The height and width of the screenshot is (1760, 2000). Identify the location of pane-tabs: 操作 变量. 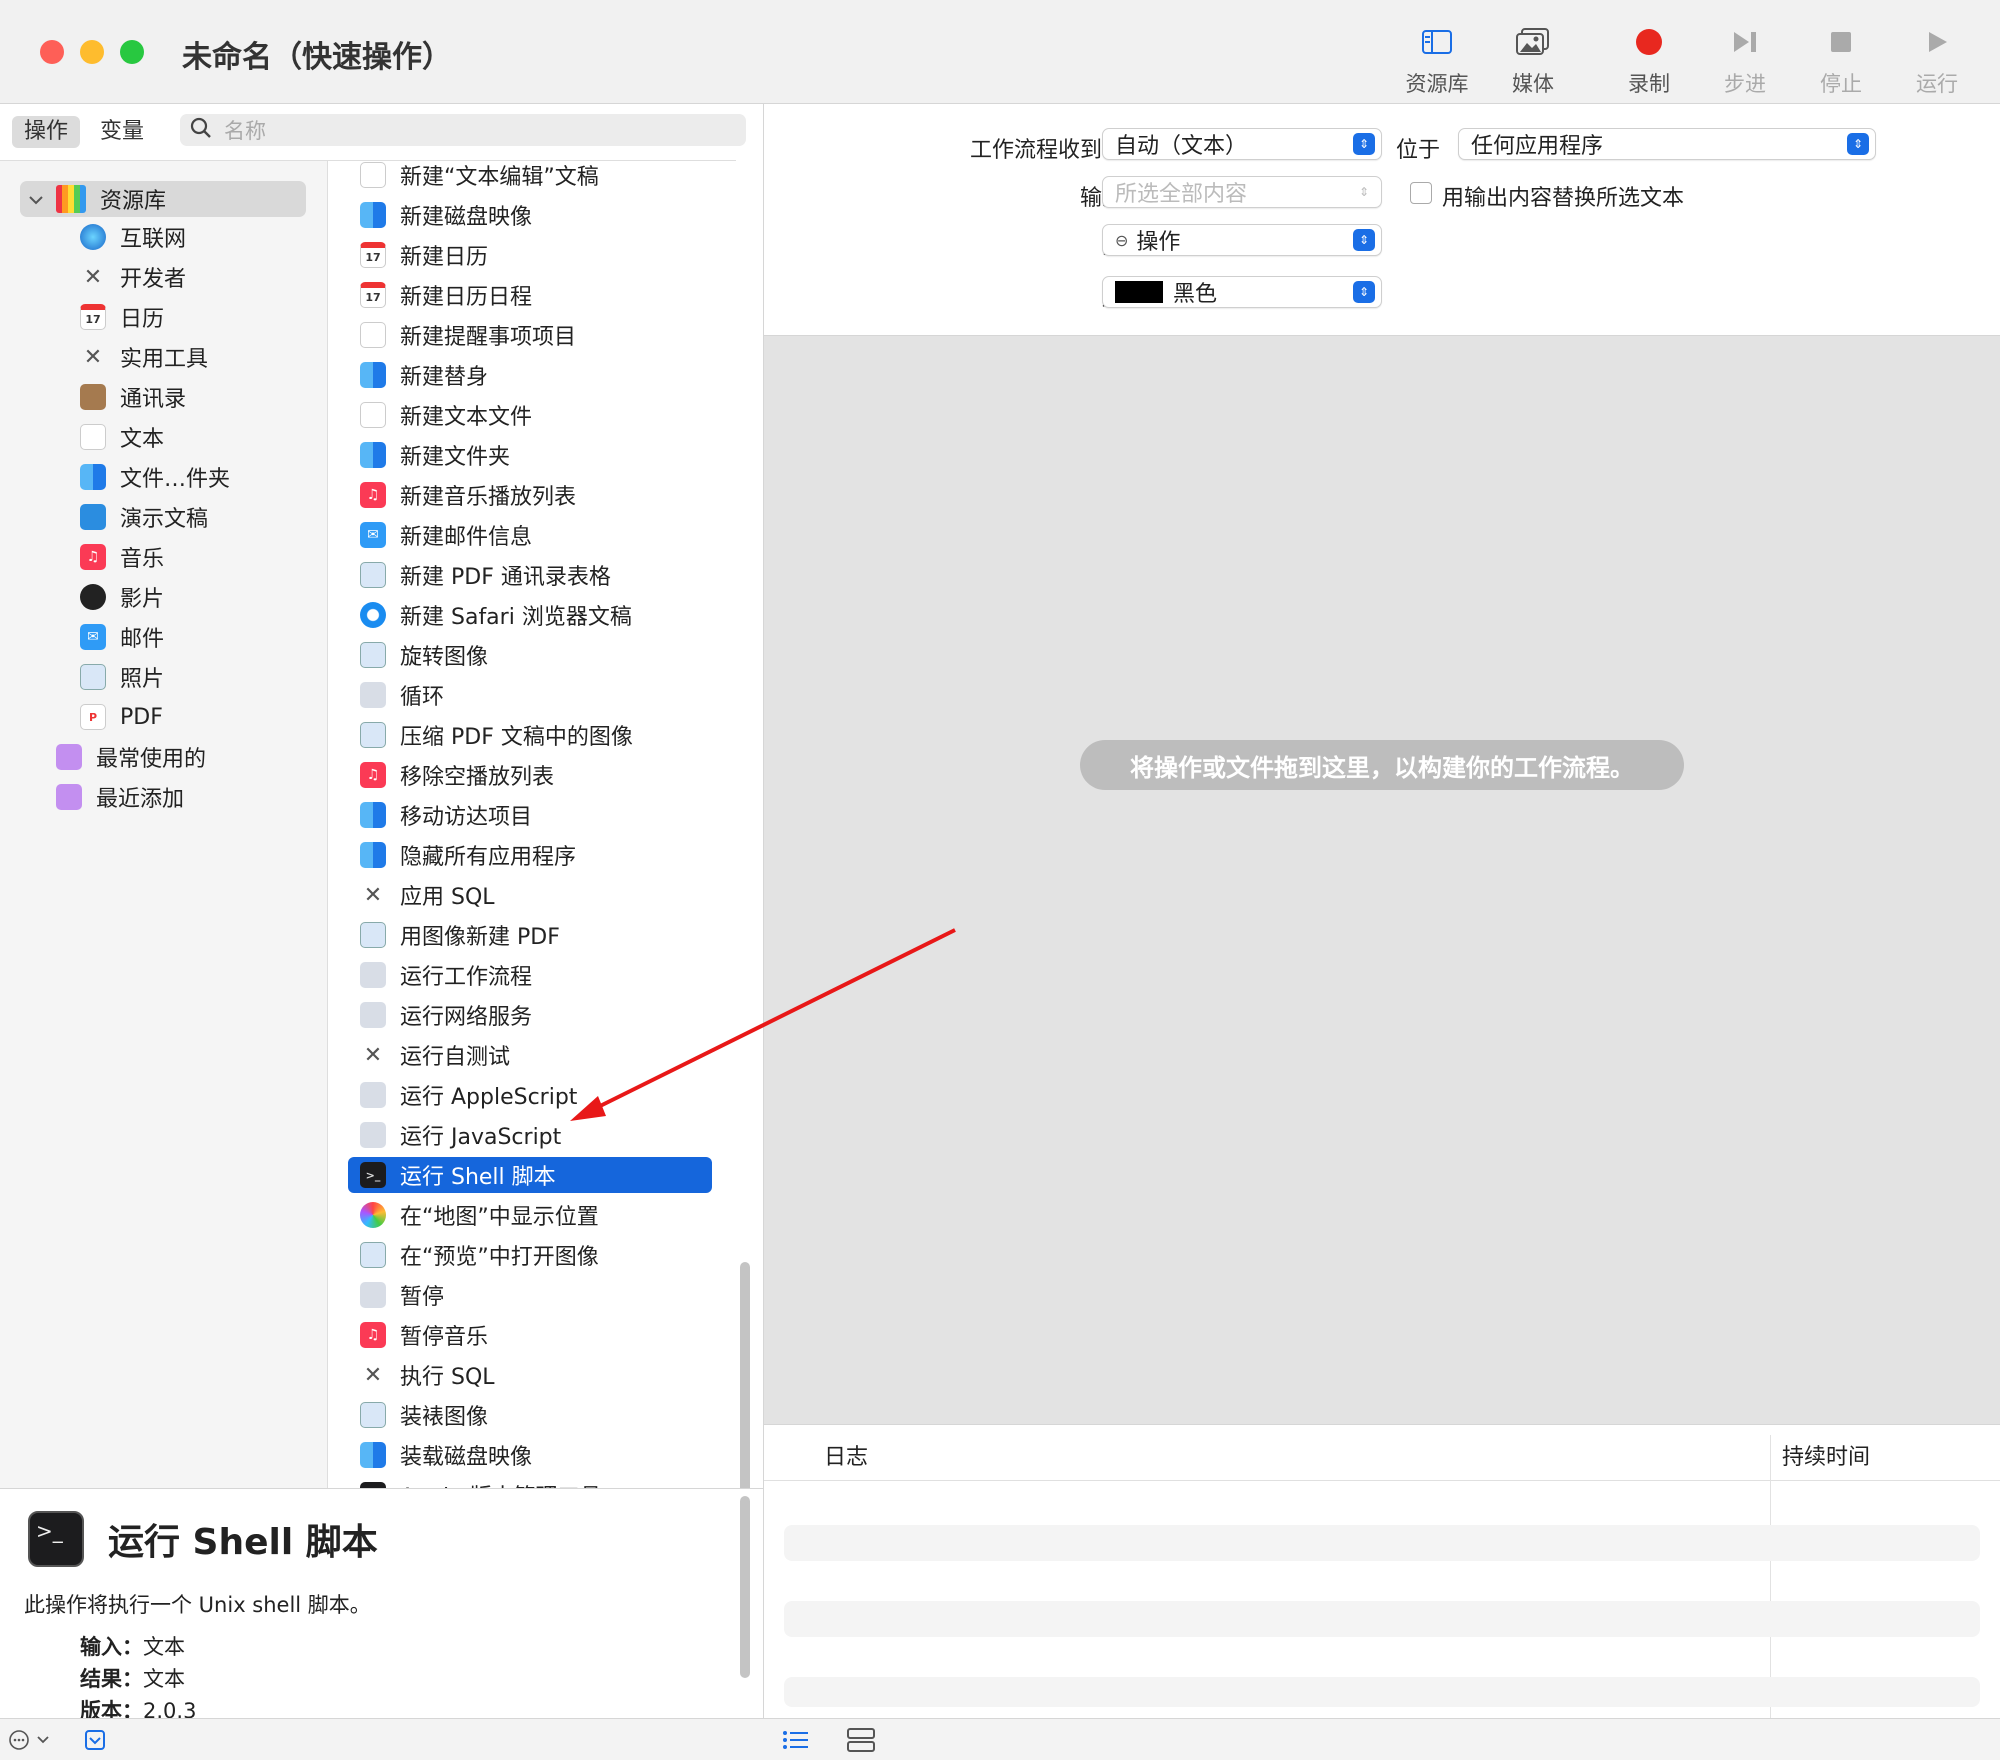
(84, 132).